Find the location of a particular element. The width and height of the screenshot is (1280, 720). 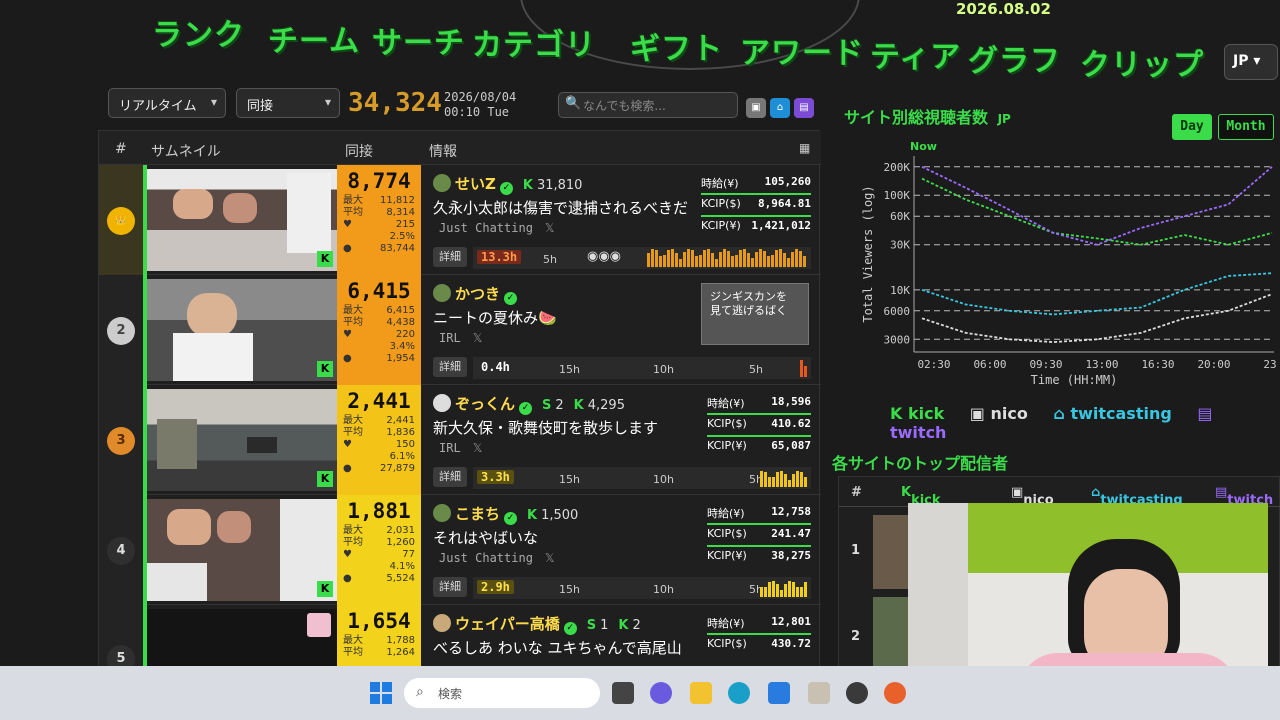

channel-name-line: ぞっくん ✓ S 2 K 4,295 is located at coordinates (529, 404).